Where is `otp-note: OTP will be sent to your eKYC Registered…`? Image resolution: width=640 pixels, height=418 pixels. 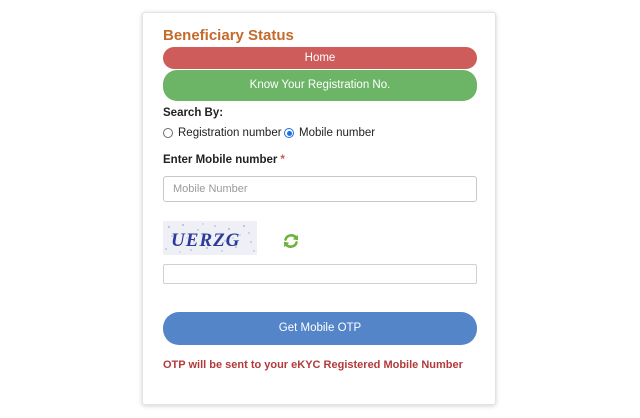
otp-note: OTP will be sent to your eKYC Registered… is located at coordinates (313, 365).